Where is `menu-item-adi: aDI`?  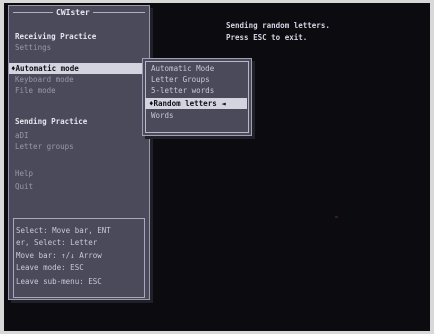 menu-item-adi: aDI is located at coordinates (22, 135).